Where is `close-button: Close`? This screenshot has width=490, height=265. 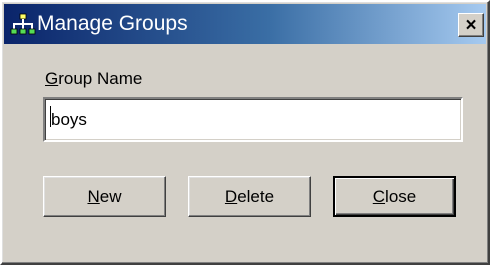
close-button: Close is located at coordinates (394, 196).